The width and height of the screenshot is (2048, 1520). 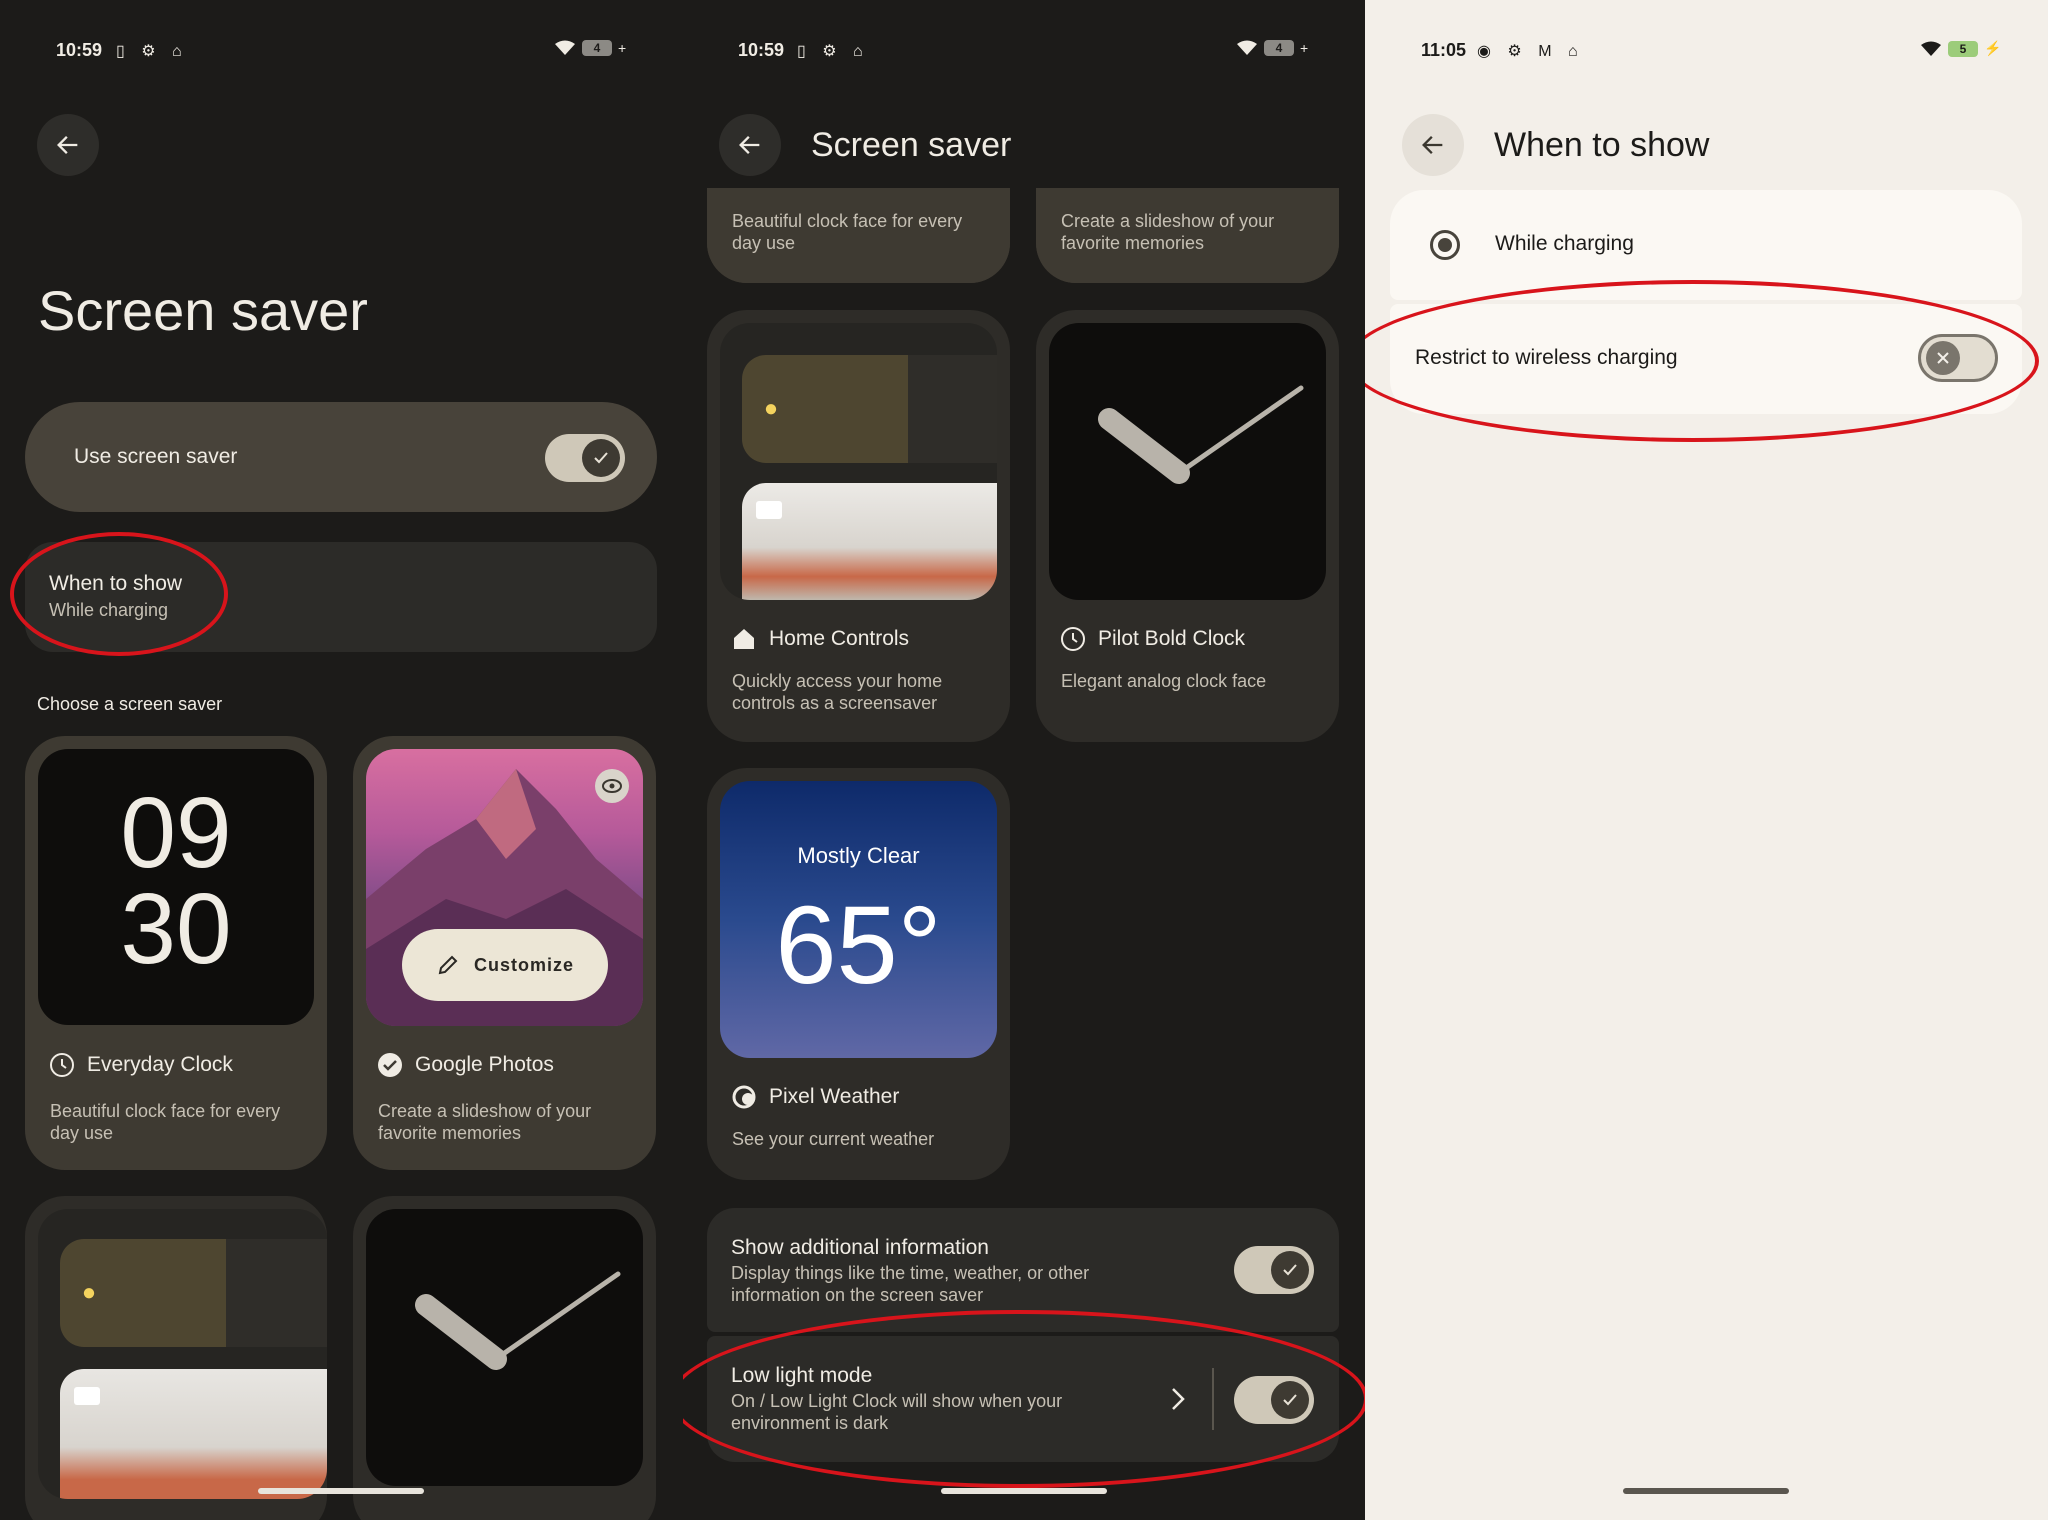 What do you see at coordinates (176, 929) in the screenshot?
I see `clock-digits-minutes: 30` at bounding box center [176, 929].